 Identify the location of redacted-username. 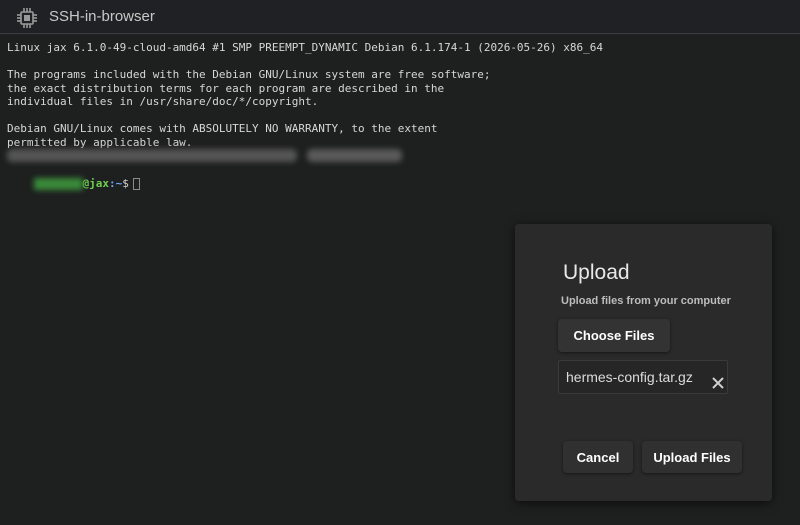
(58, 183).